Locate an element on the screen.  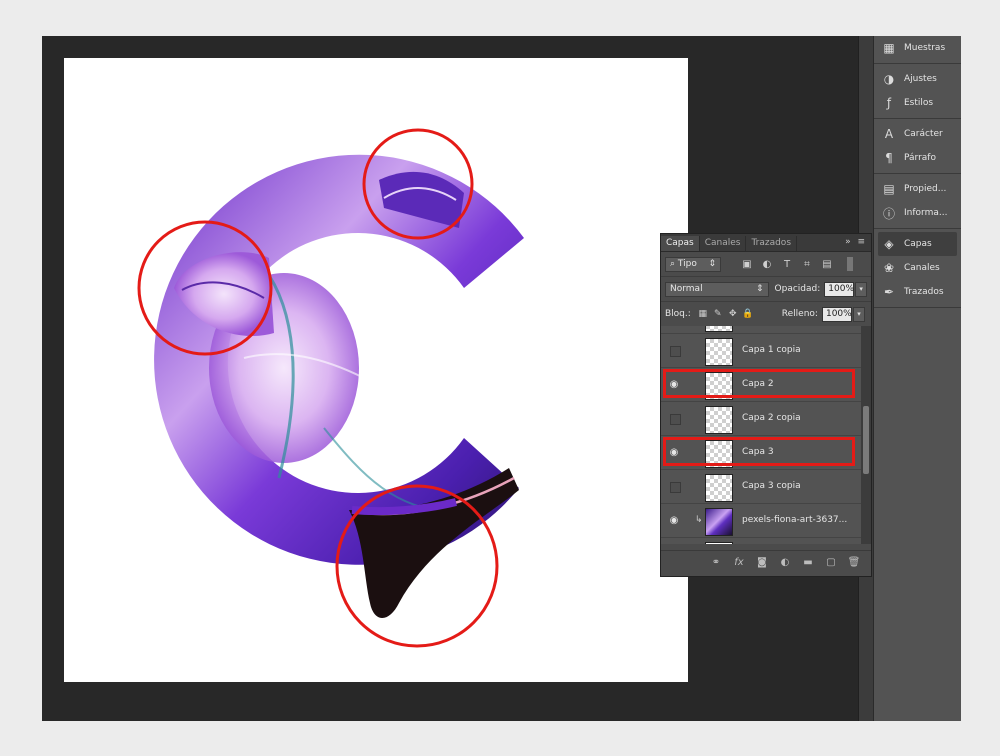
fx-icon: fx is located at coordinates (739, 563).